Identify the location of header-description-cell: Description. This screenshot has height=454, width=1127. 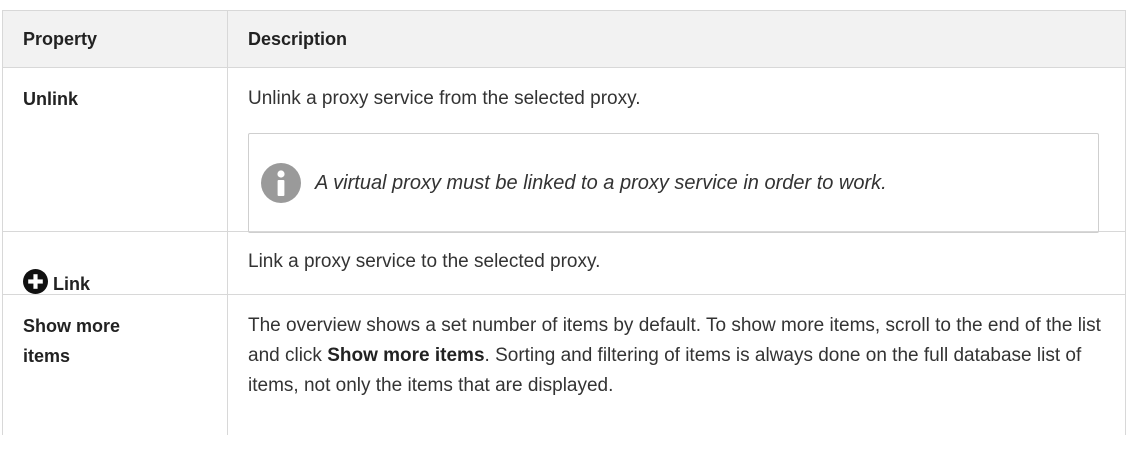
(676, 39).